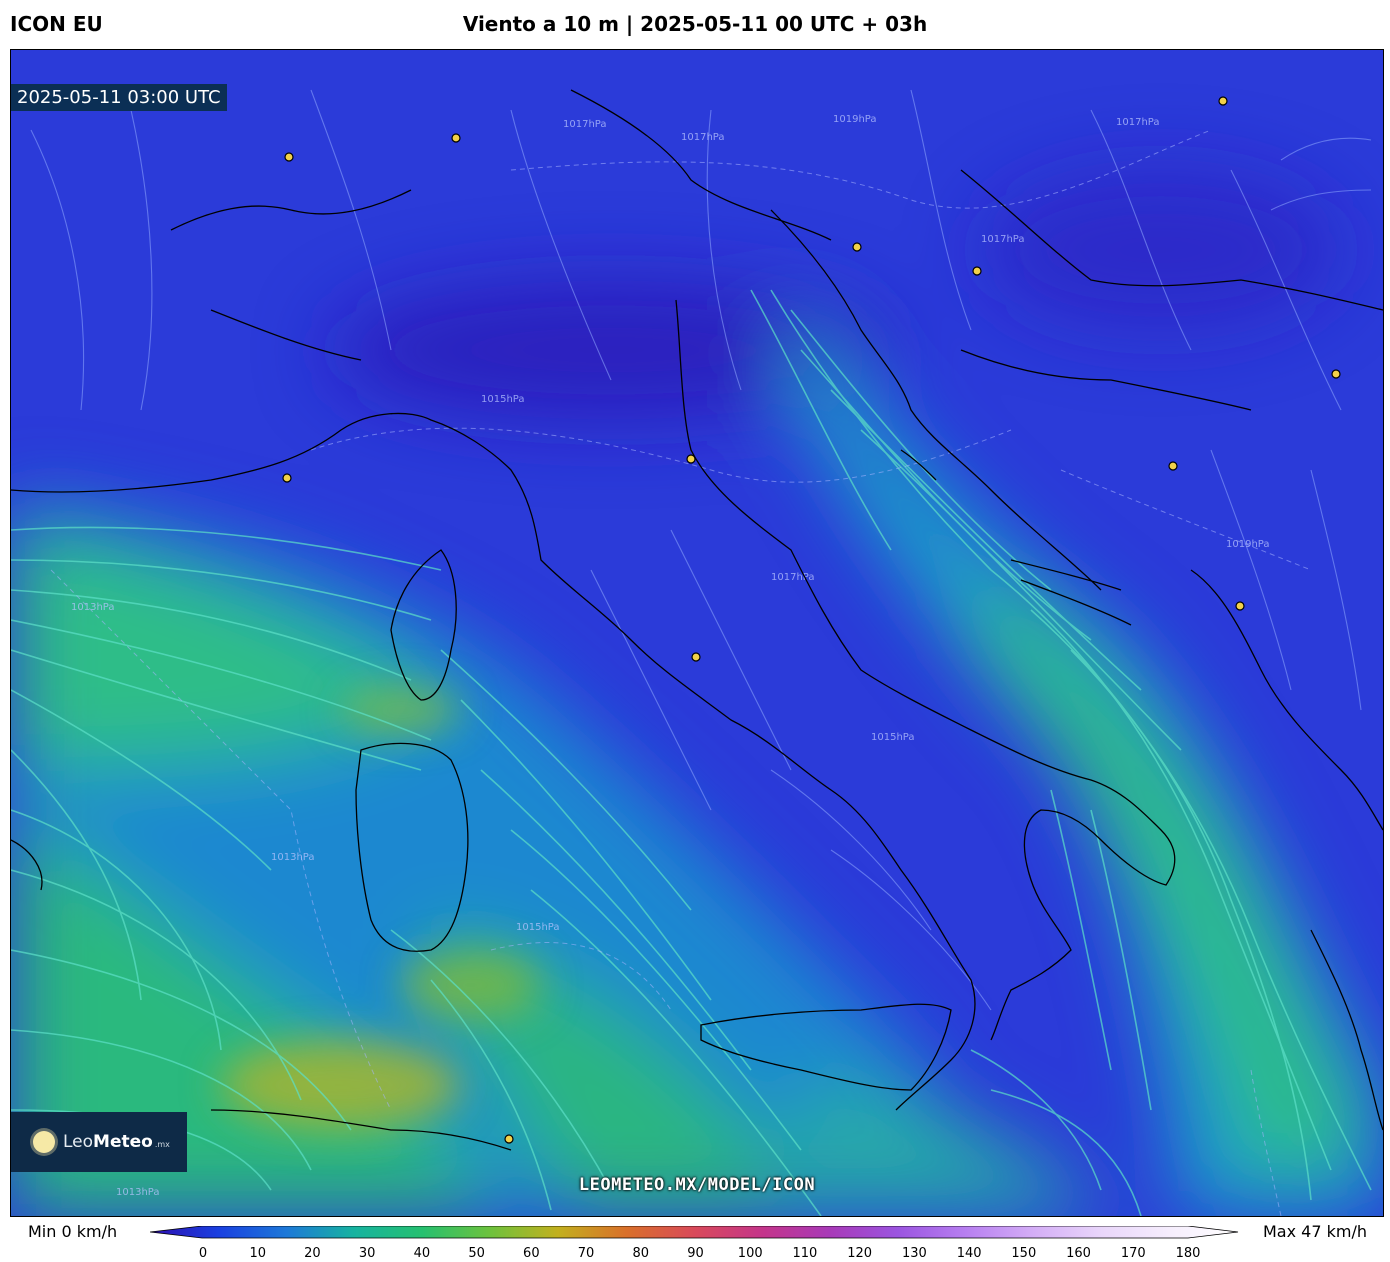 This screenshot has width=1390, height=1262. I want to click on colorbar-tick-label: 140, so click(969, 1253).